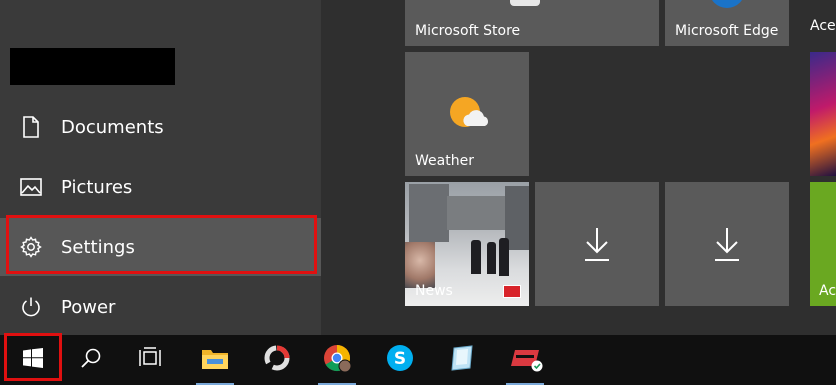 This screenshot has height=385, width=836. I want to click on tile-label: News, so click(434, 291).